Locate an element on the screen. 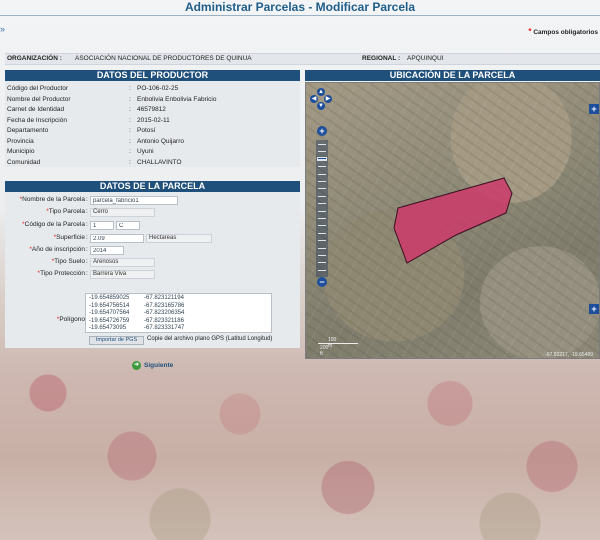 The image size is (600, 540). regional-value: APQUINQUI is located at coordinates (425, 58).